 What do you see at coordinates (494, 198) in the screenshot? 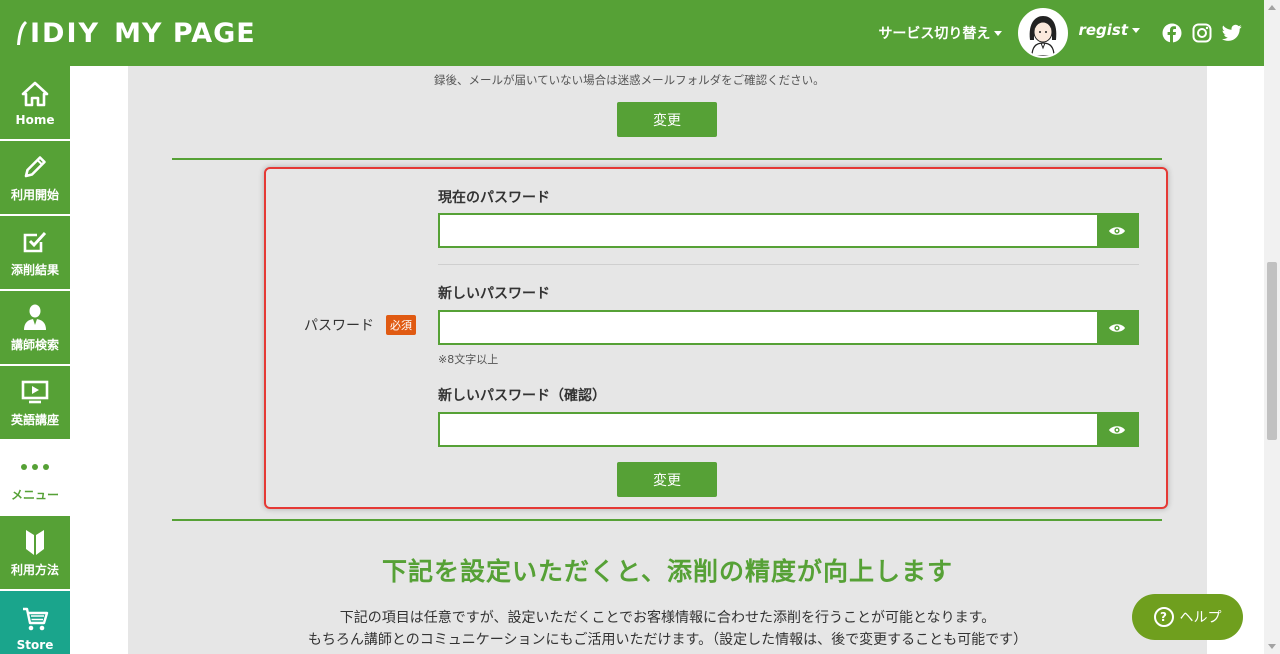
I see `current-password-label: 現在のパスワード` at bounding box center [494, 198].